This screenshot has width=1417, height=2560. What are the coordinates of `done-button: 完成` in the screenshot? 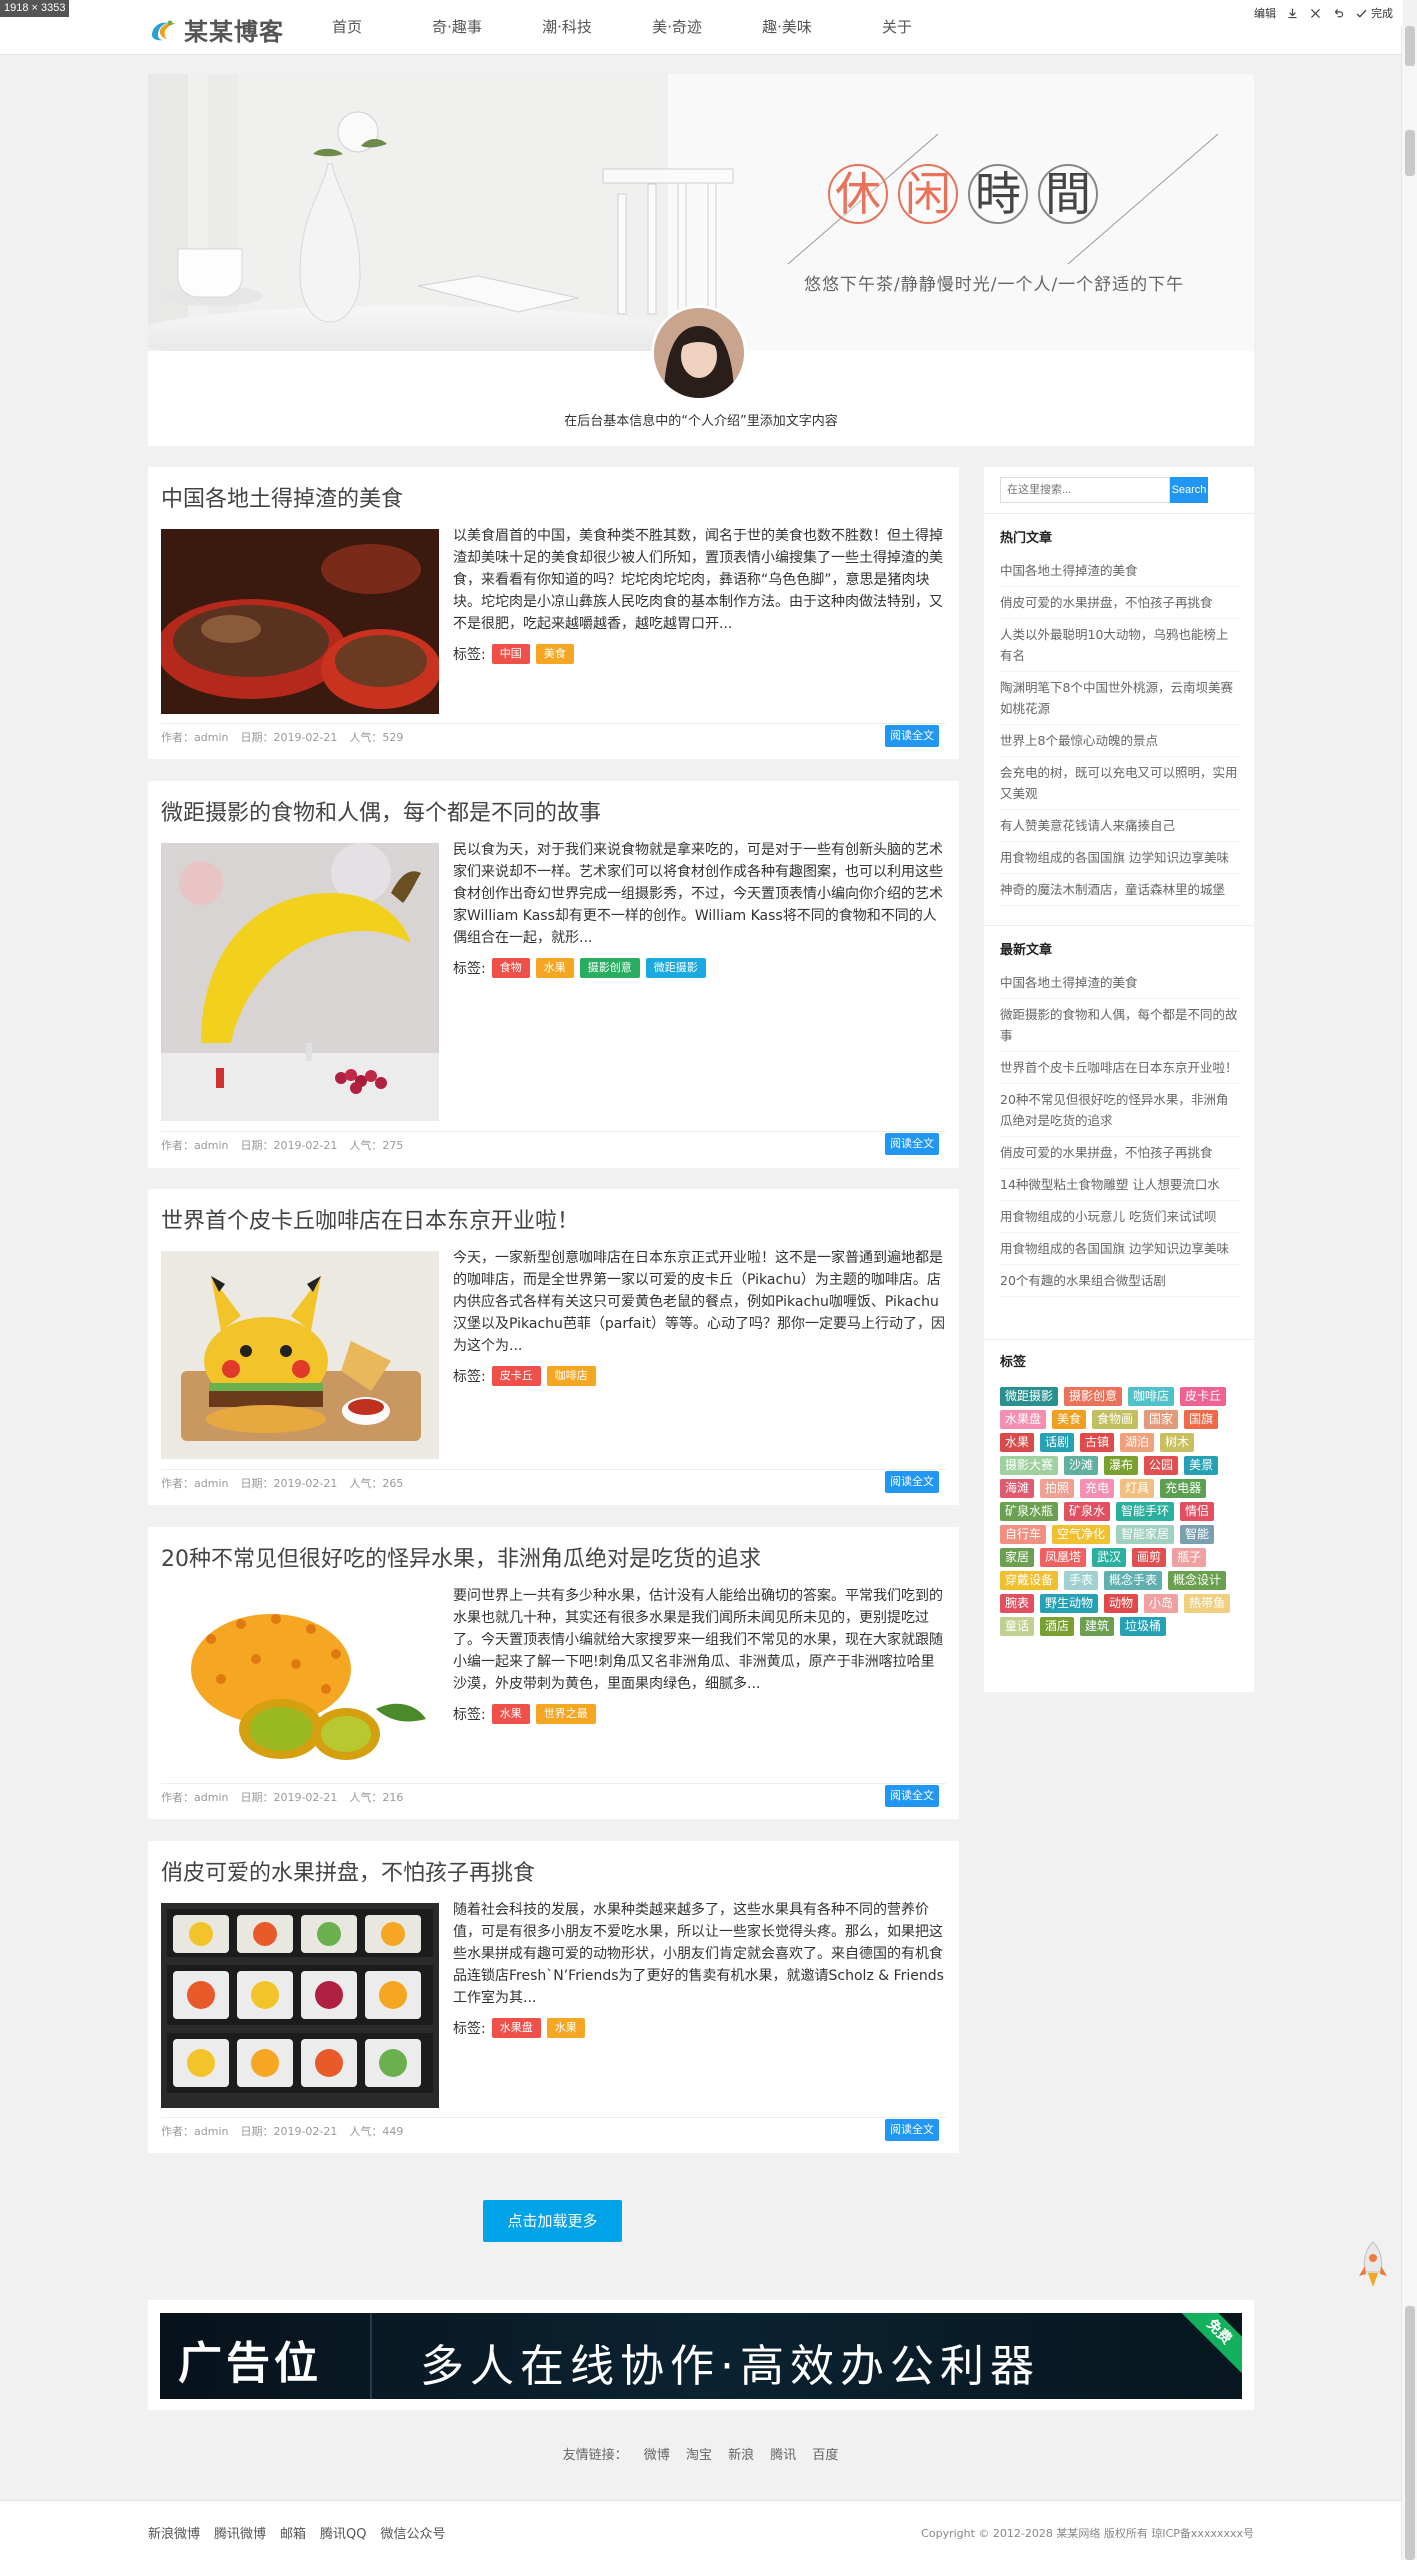 It's located at (1374, 13).